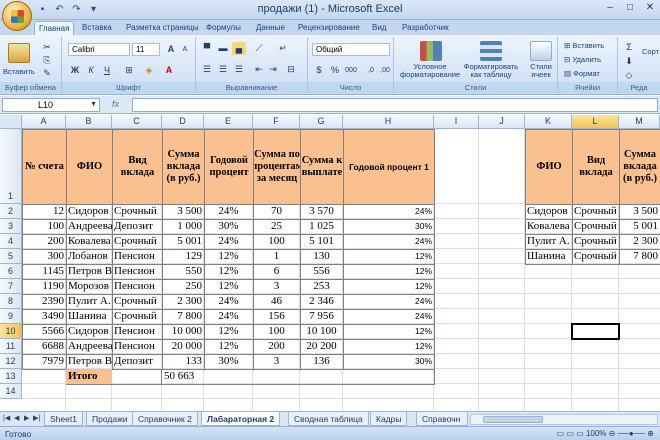 The width and height of the screenshot is (660, 440). What do you see at coordinates (321, 211) in the screenshot?
I see `cell-g2: 3 570` at bounding box center [321, 211].